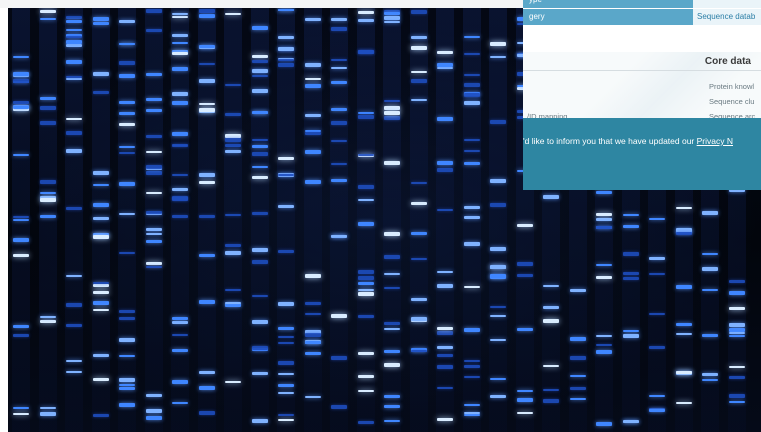 This screenshot has width=761, height=432. Describe the element at coordinates (731, 86) in the screenshot. I see `core-item-protein-knowledgebase: Protein knowl` at that location.